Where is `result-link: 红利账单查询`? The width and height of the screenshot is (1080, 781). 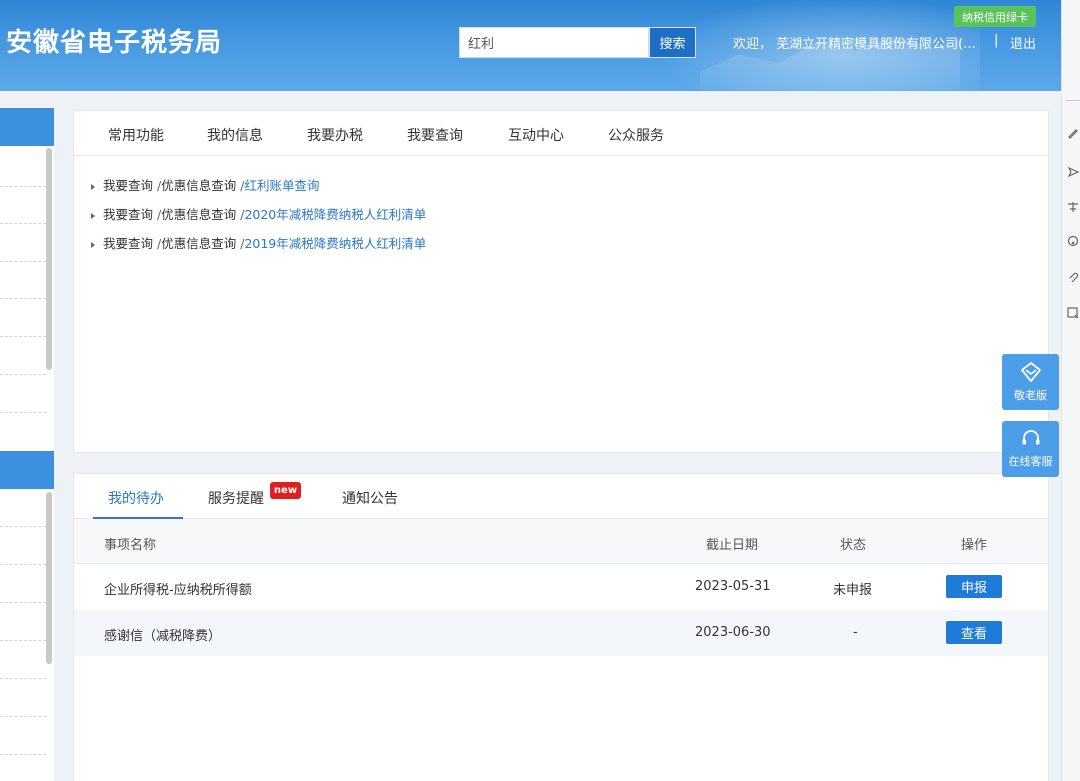 result-link: 红利账单查询 is located at coordinates (281, 185).